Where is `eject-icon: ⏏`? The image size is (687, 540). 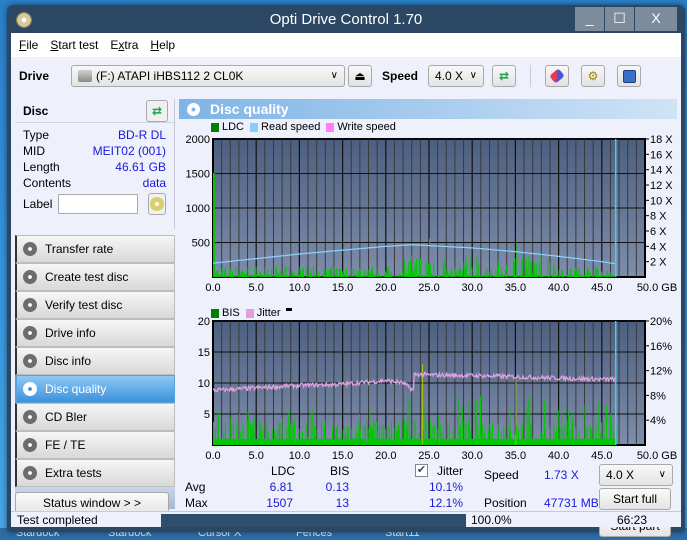
eject-icon: ⏏ is located at coordinates (360, 76).